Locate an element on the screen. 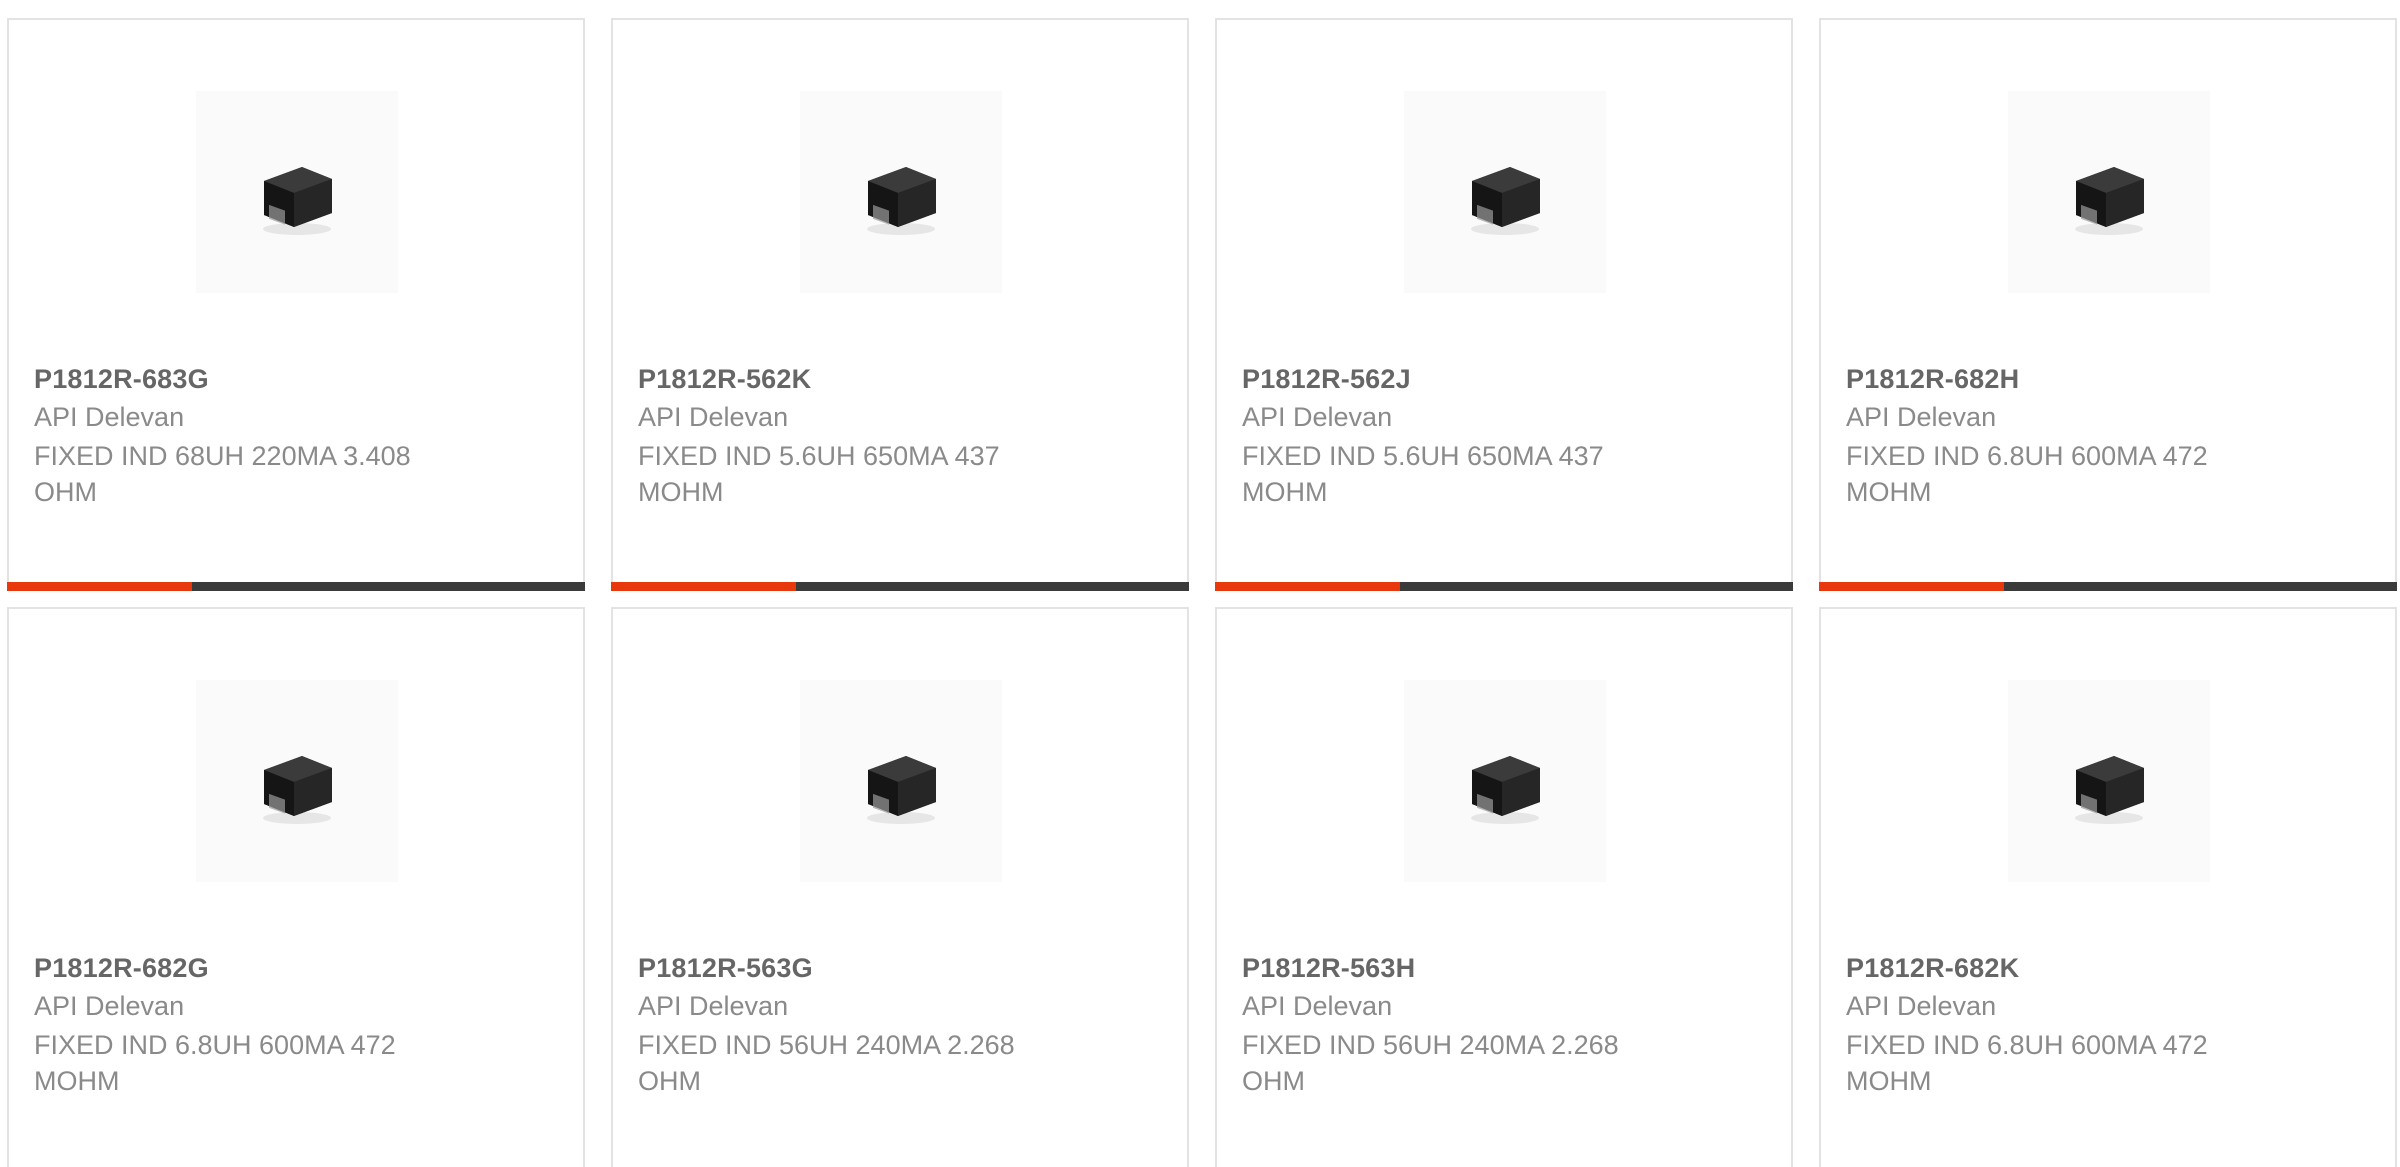 The height and width of the screenshot is (1167, 2400). part-number: P1812R-682G is located at coordinates (121, 968).